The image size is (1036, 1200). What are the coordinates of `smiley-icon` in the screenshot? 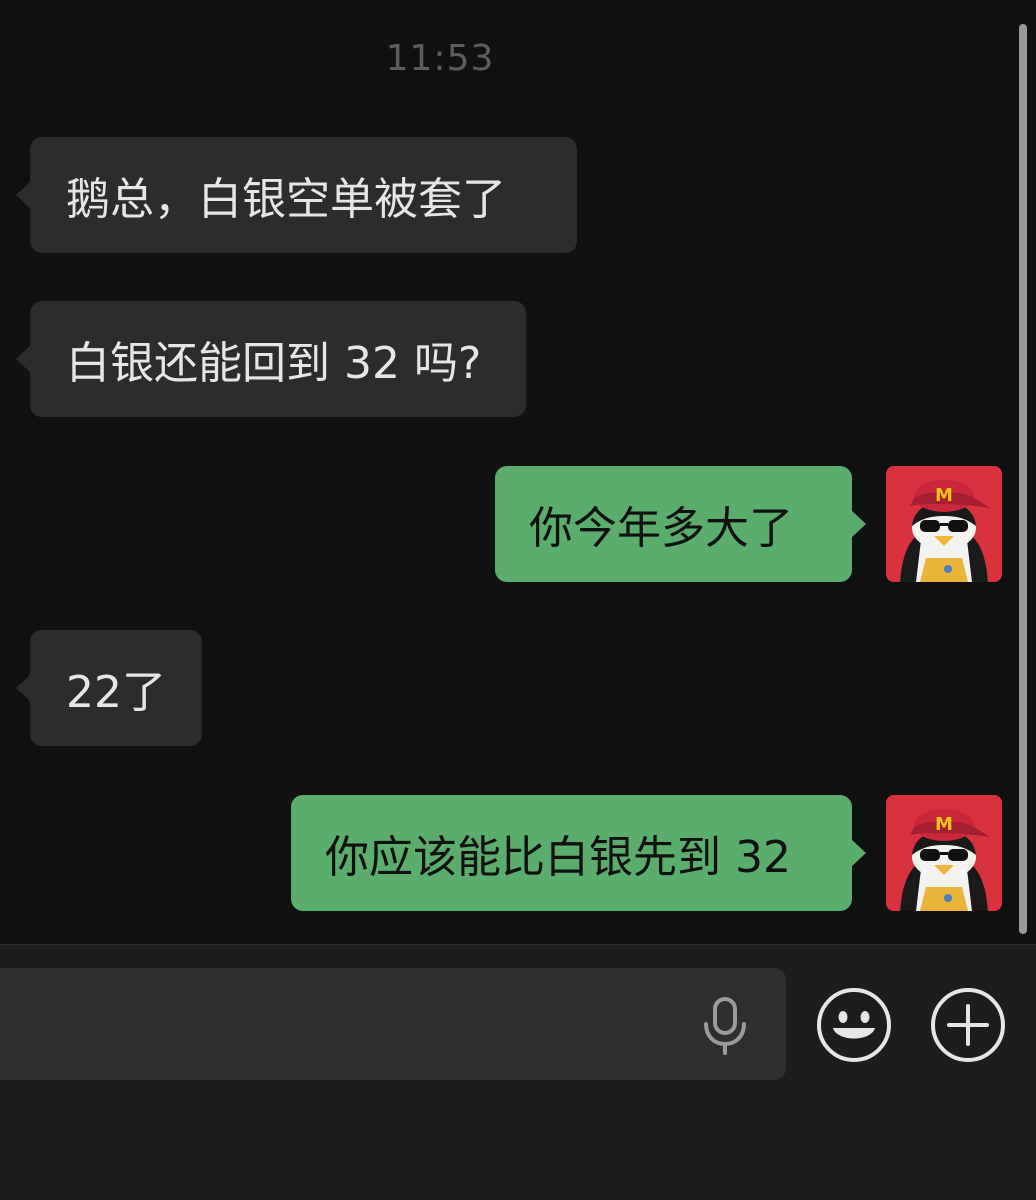 It's located at (854, 1025).